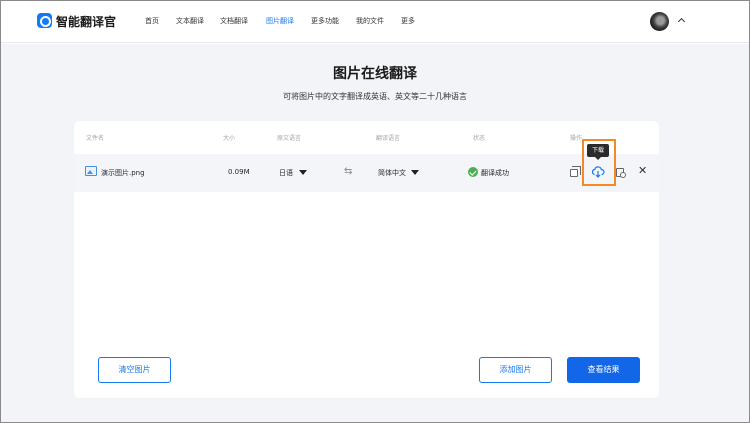 The height and width of the screenshot is (423, 750). What do you see at coordinates (134, 370) in the screenshot?
I see `clear-images-button: 清空图片` at bounding box center [134, 370].